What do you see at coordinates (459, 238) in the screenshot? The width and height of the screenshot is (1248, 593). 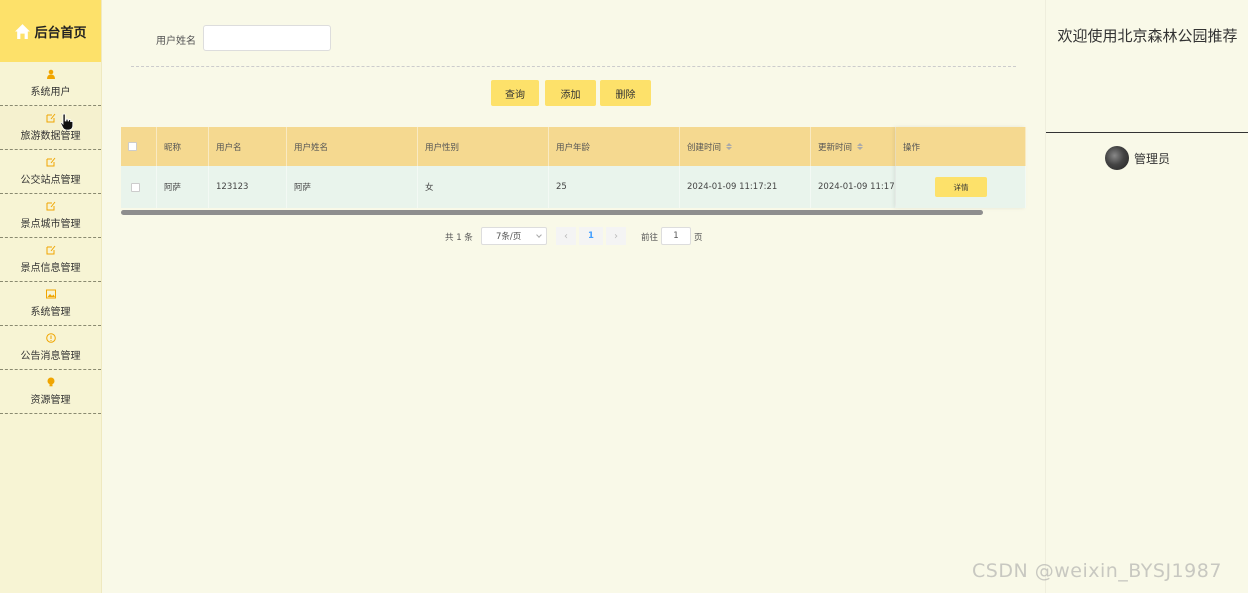 I see `pagination-total: 共 1 条` at bounding box center [459, 238].